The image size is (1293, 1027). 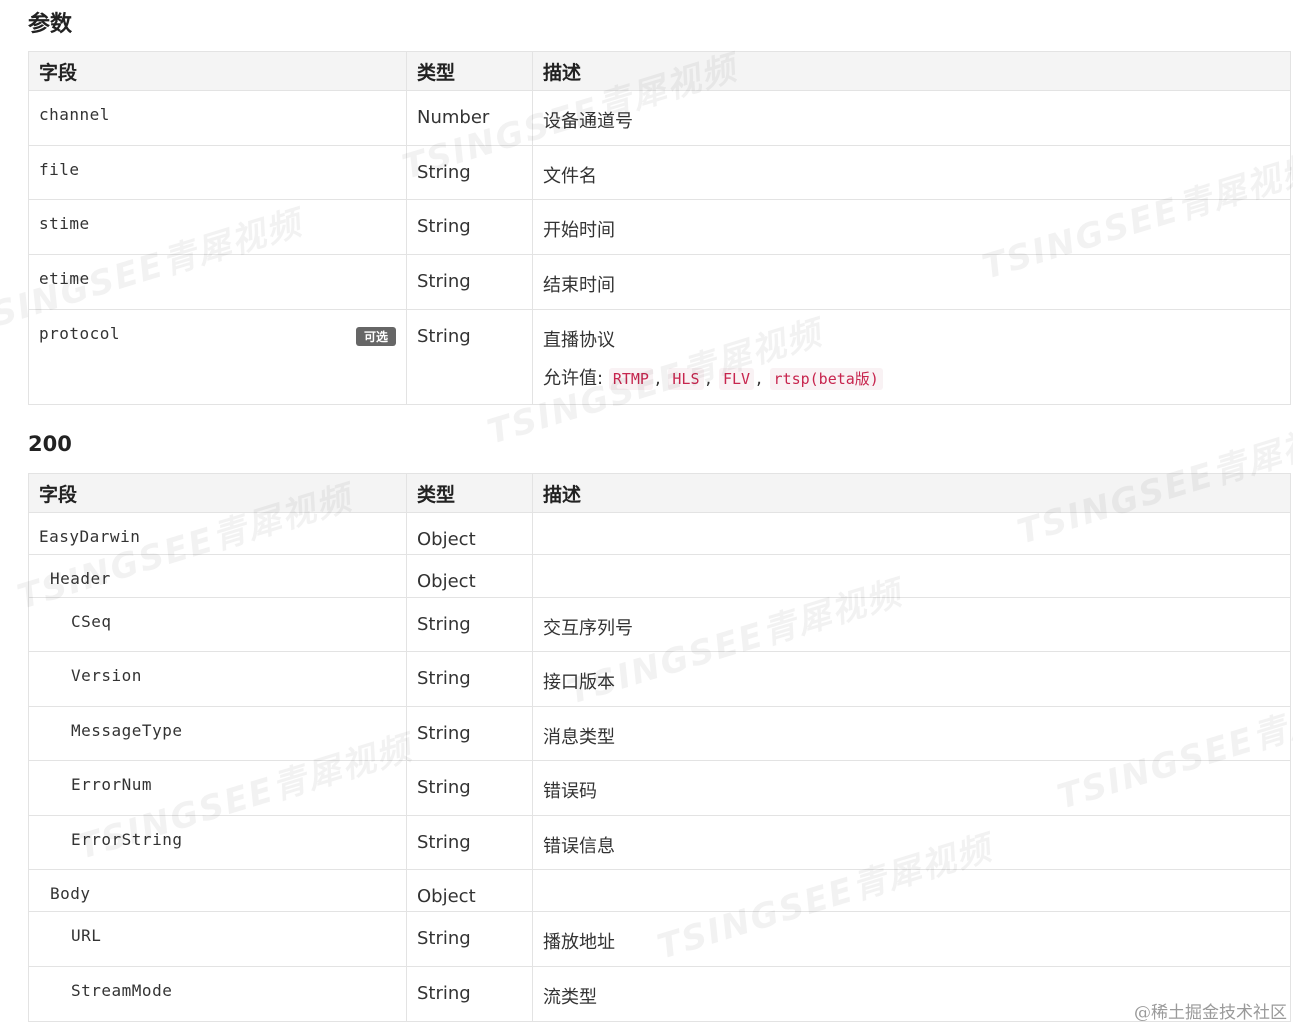 What do you see at coordinates (630, 379) in the screenshot?
I see `allowed-value-code: RTMP` at bounding box center [630, 379].